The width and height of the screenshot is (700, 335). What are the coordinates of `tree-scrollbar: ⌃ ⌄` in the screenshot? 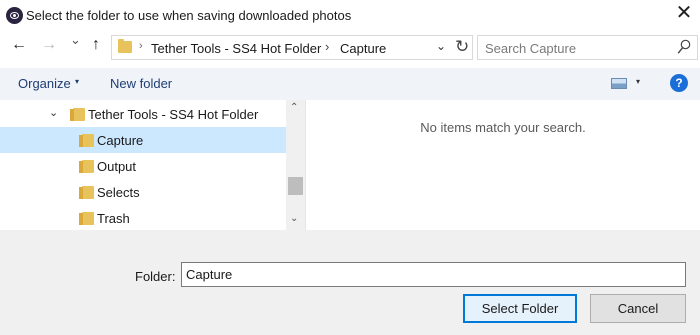 It's located at (295, 165).